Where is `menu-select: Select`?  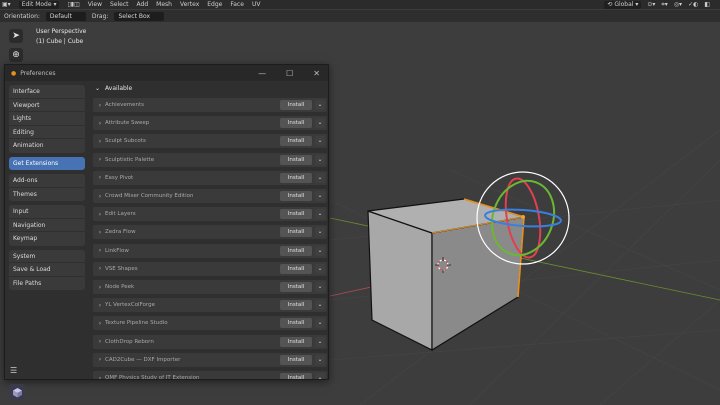 menu-select: Select is located at coordinates (119, 4).